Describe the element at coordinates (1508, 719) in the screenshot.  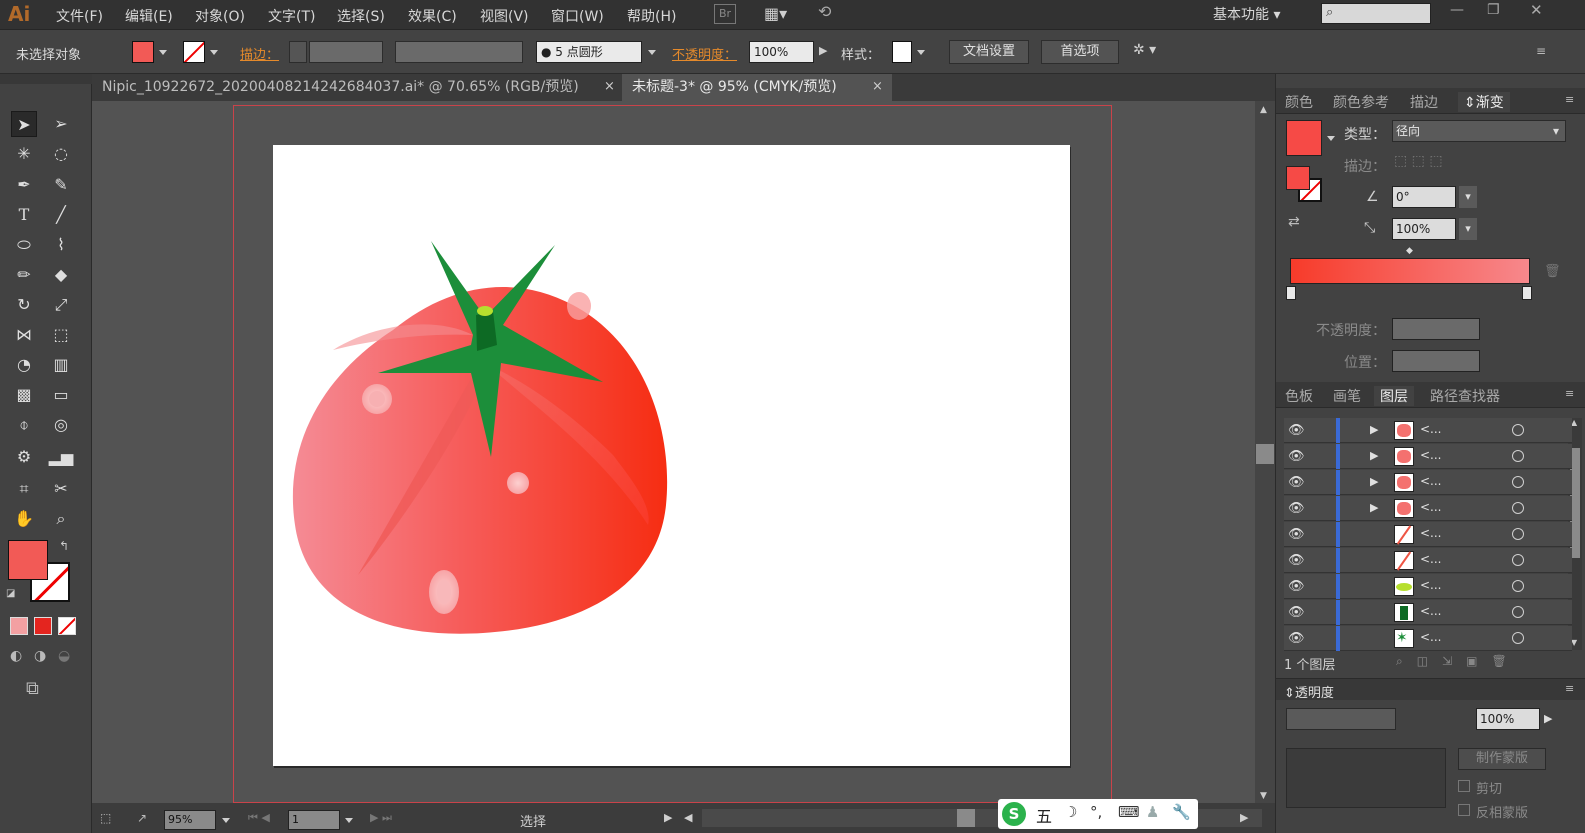
I see `transparency-opacity-field: 100%` at that location.